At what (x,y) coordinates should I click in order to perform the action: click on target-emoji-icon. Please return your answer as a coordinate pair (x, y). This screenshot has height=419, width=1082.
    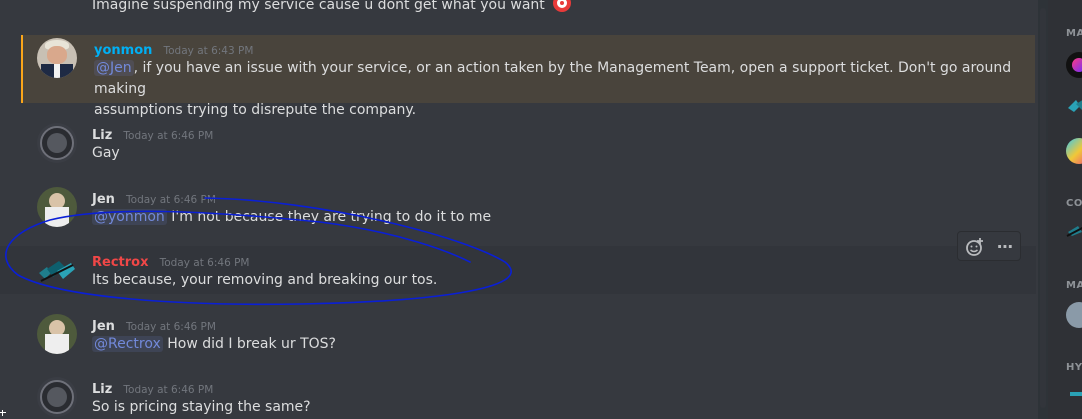
    Looking at the image, I should click on (562, 6).